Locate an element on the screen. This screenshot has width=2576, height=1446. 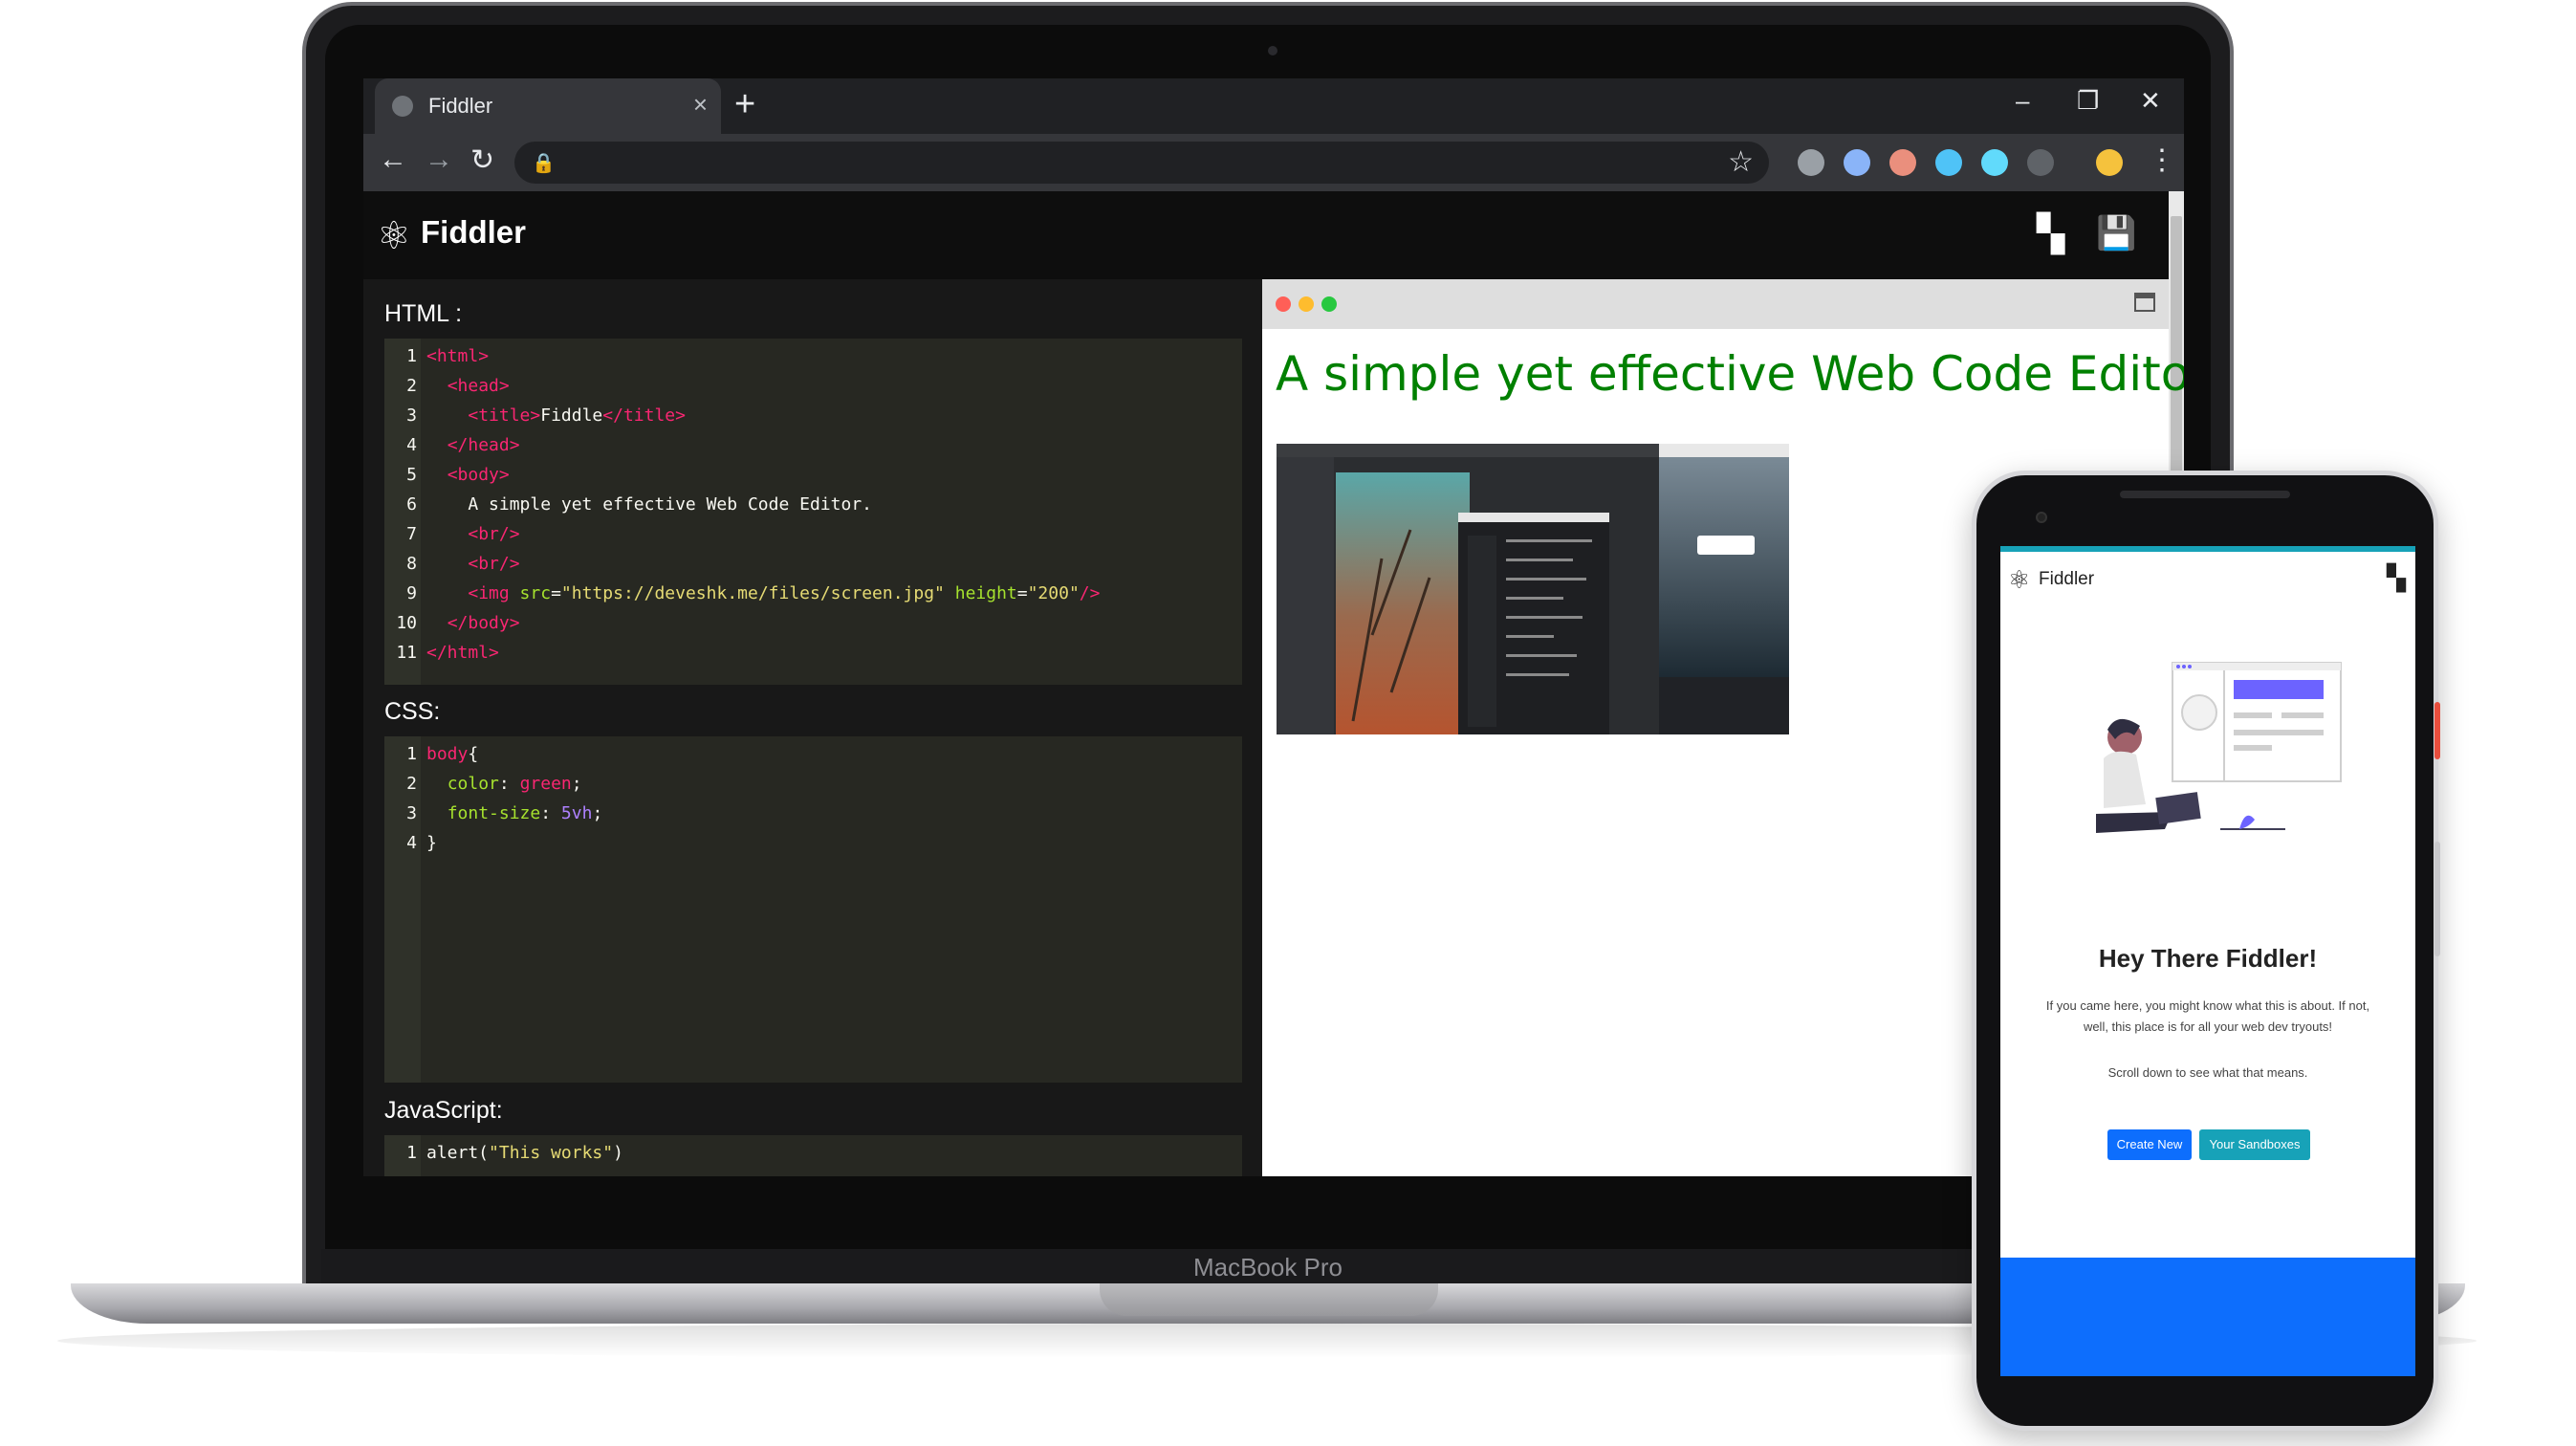
code-text: <html> is located at coordinates (457, 356).